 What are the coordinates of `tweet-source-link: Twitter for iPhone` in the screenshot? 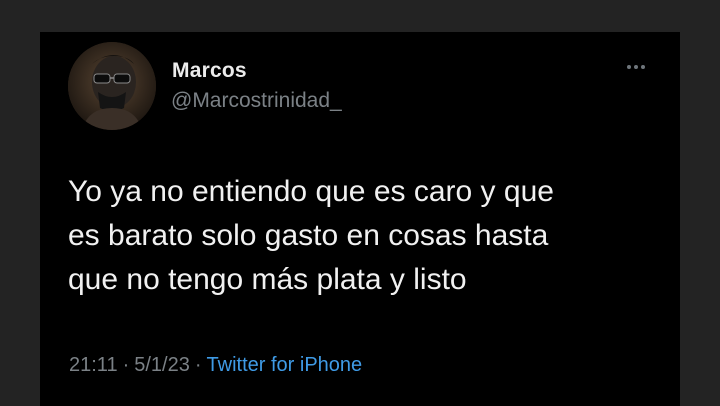 It's located at (285, 365).